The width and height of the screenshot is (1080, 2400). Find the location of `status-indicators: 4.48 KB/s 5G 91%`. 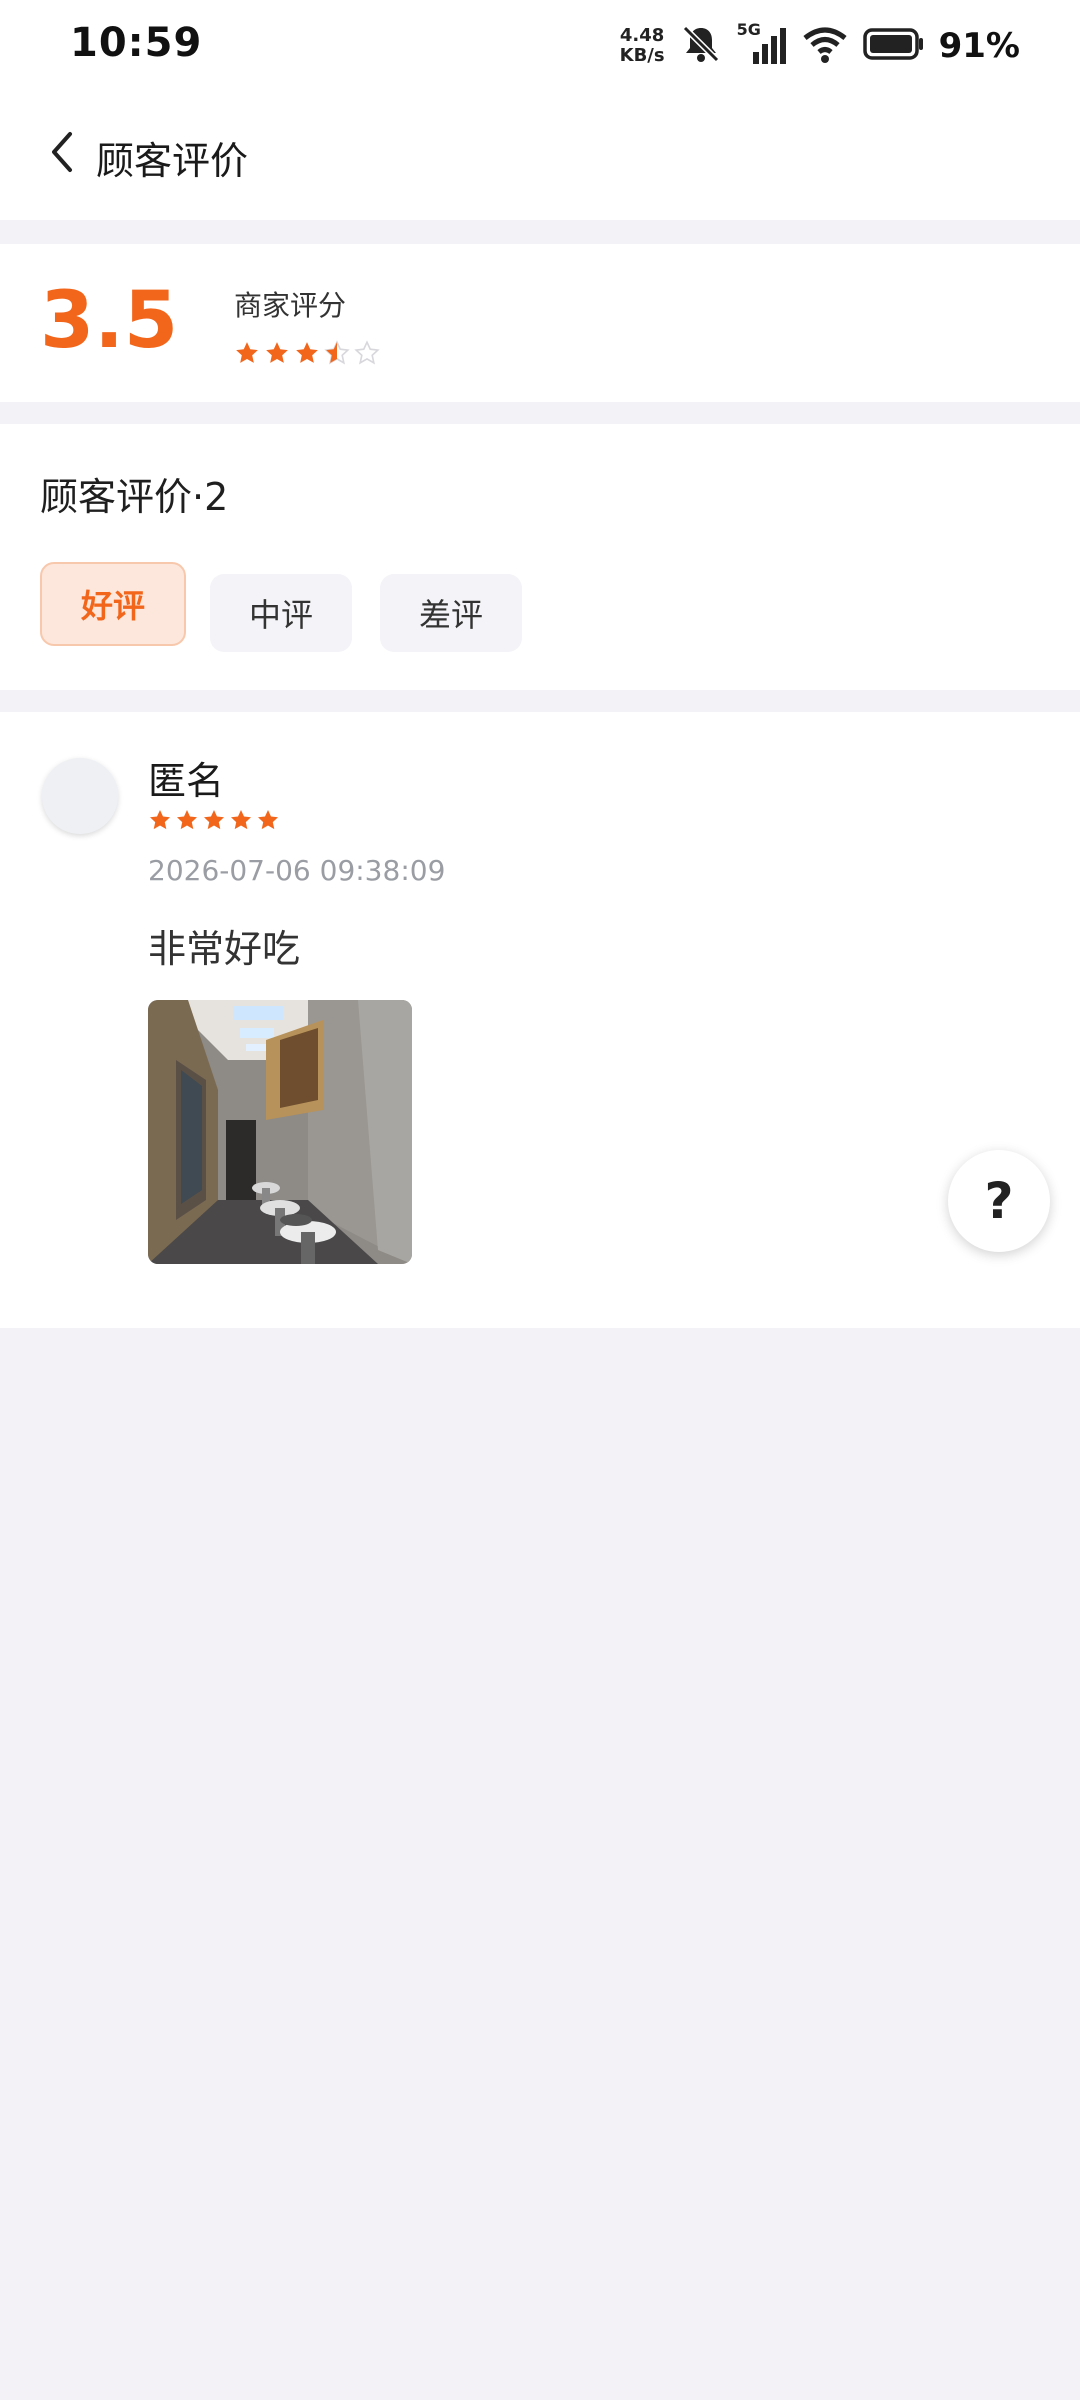

status-indicators: 4.48 KB/s 5G 91% is located at coordinates (820, 46).